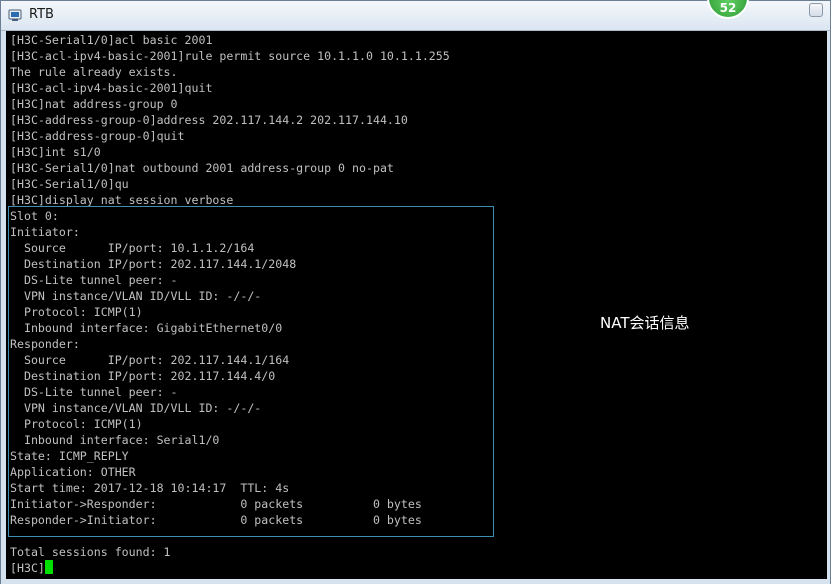 This screenshot has width=831, height=584. I want to click on terminal-line: [H3C-Serial1/0]acl basic 2001, so click(111, 40).